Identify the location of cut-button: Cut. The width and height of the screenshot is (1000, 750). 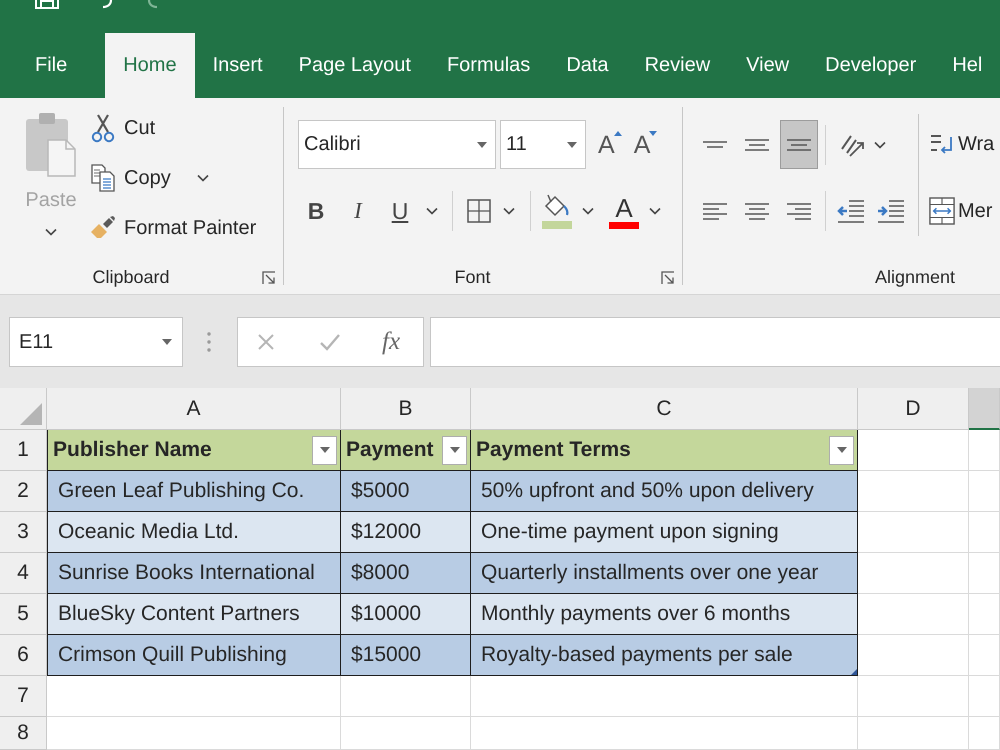
(123, 128).